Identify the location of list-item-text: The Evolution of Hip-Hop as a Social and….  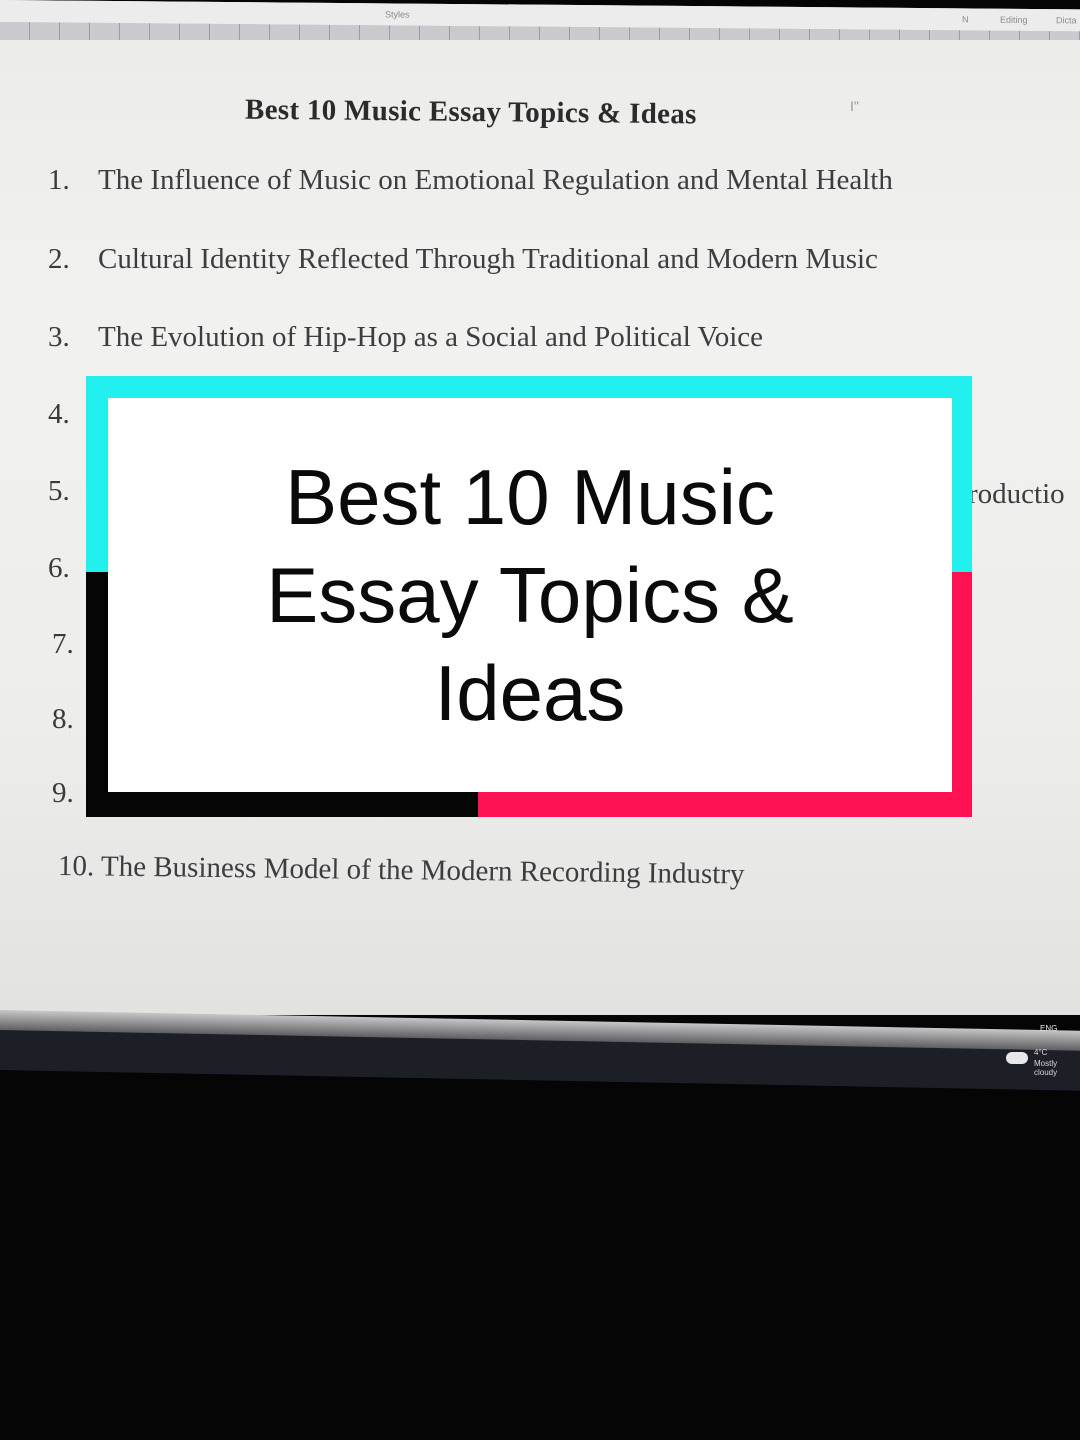
(431, 337).